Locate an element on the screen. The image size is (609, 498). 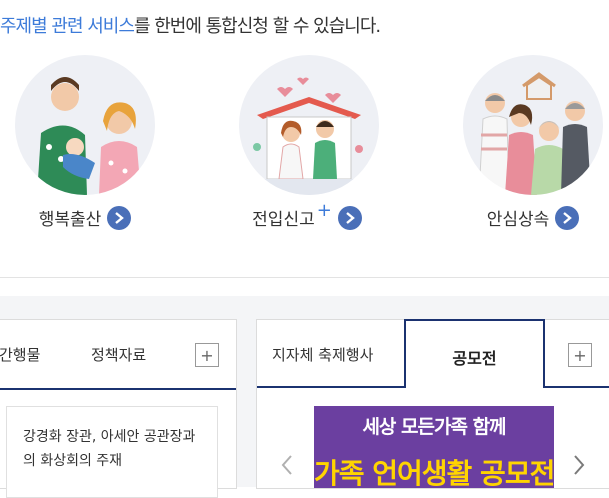
plus-superscript: + is located at coordinates (324, 210).